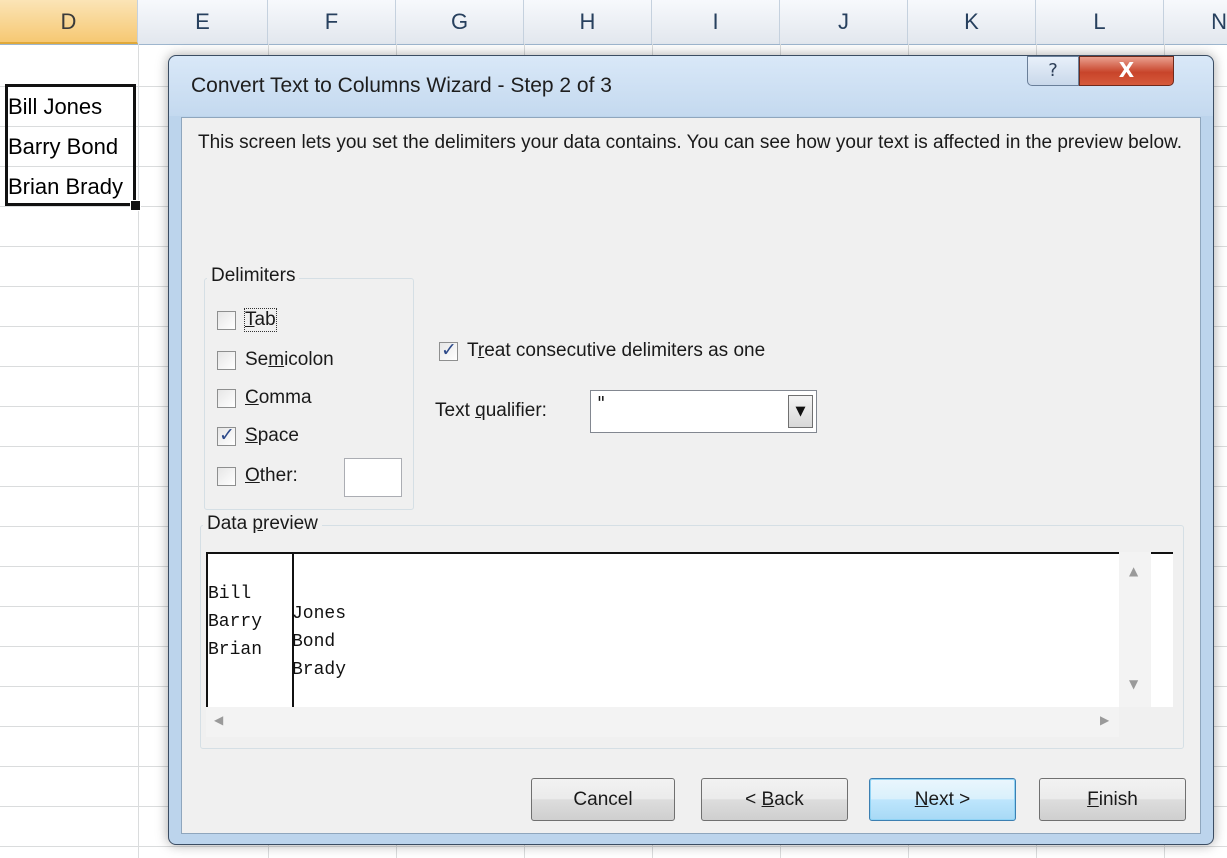 The height and width of the screenshot is (858, 1227). Describe the element at coordinates (226, 320) in the screenshot. I see `tab-checkbox` at that location.